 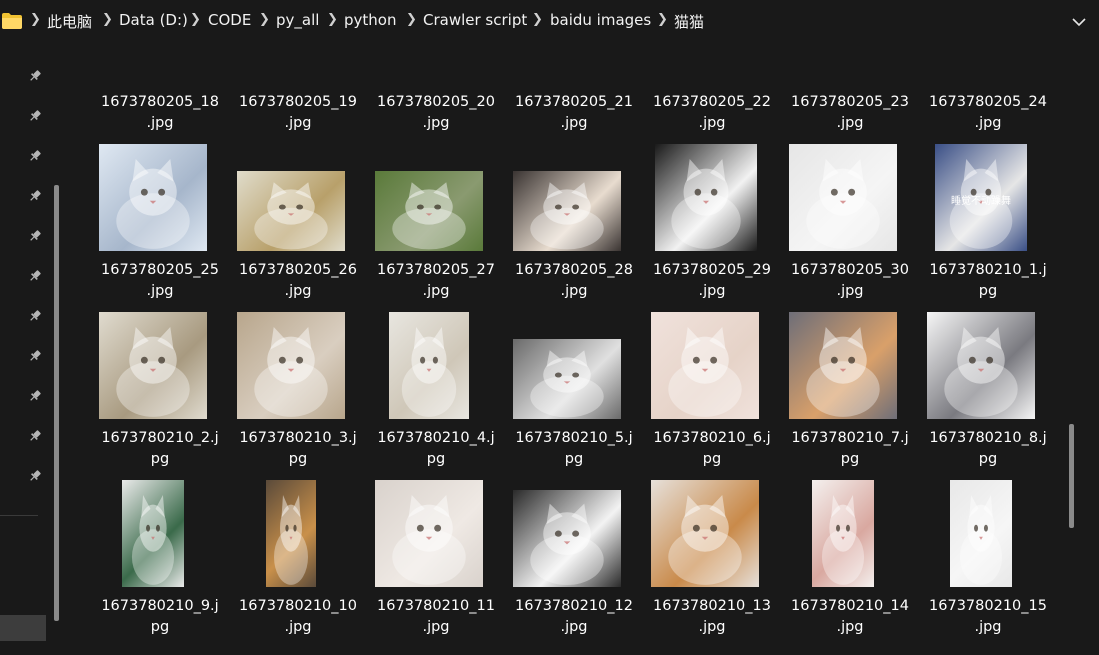 I want to click on navigation-pane, so click(x=34, y=348).